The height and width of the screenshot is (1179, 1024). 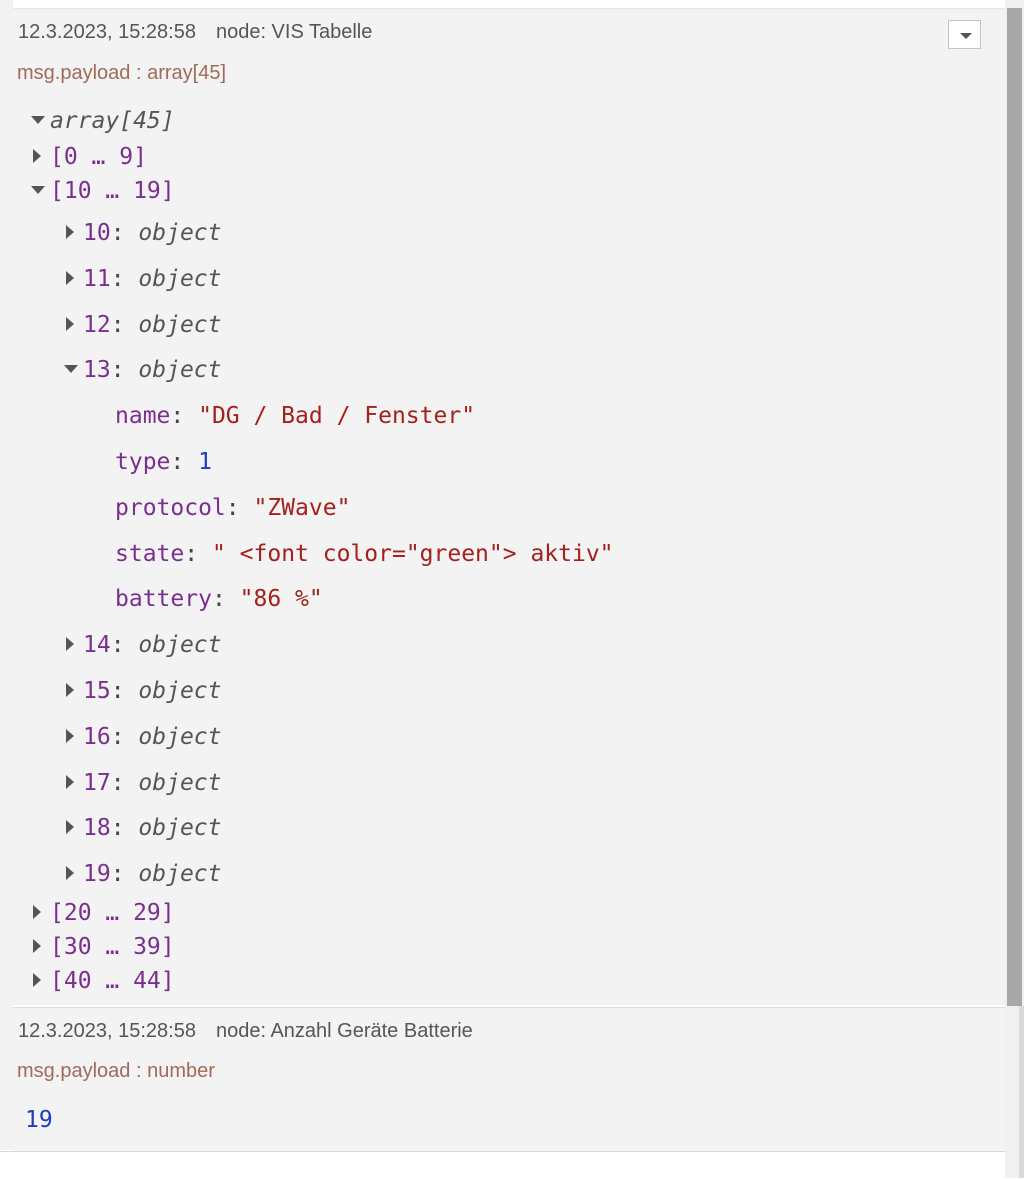 I want to click on item-key: 12, so click(x=97, y=325).